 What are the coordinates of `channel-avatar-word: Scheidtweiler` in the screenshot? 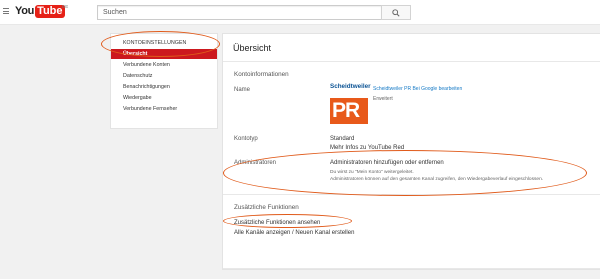 It's located at (350, 86).